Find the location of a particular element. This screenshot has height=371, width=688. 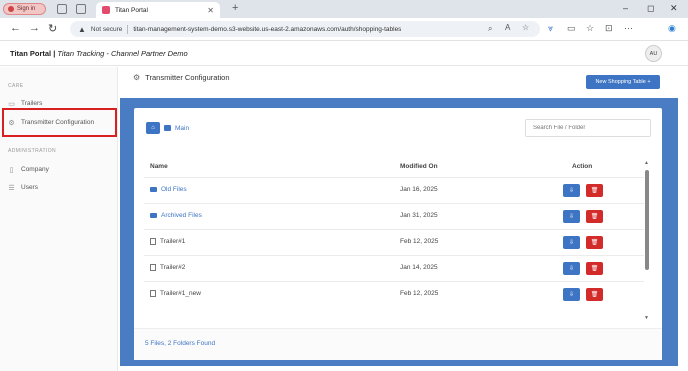

sidebar-item-company: ▯ Company is located at coordinates (28, 170).